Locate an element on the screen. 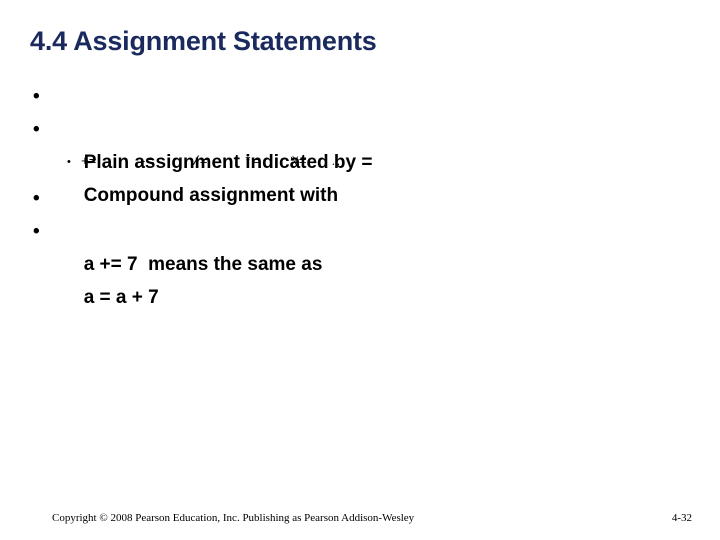 The width and height of the screenshot is (720, 540). operator-modulo-equals: %= is located at coordinates (299, 161).